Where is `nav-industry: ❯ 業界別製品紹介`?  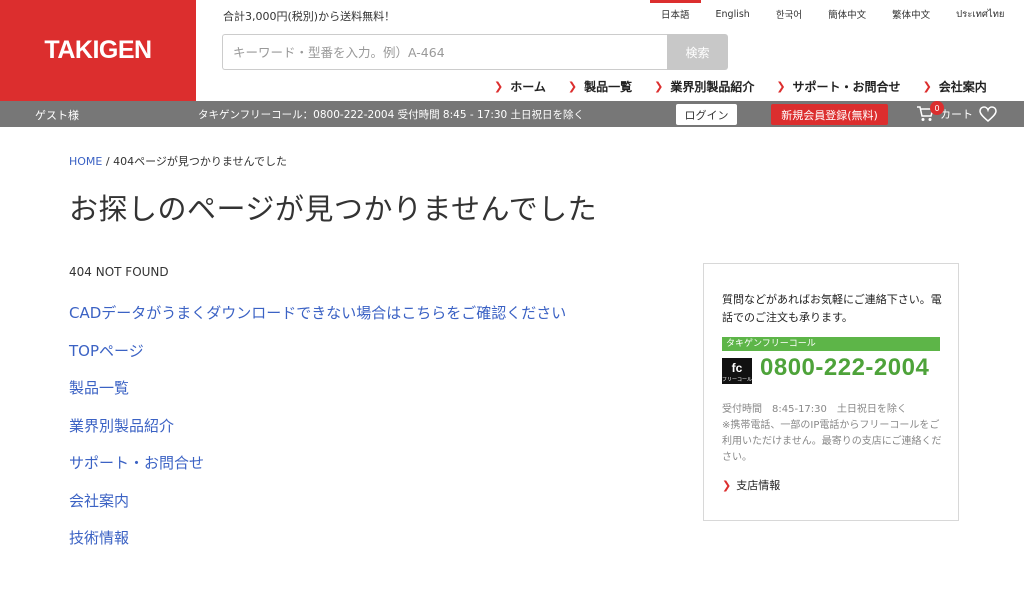 nav-industry: ❯ 業界別製品紹介 is located at coordinates (704, 86).